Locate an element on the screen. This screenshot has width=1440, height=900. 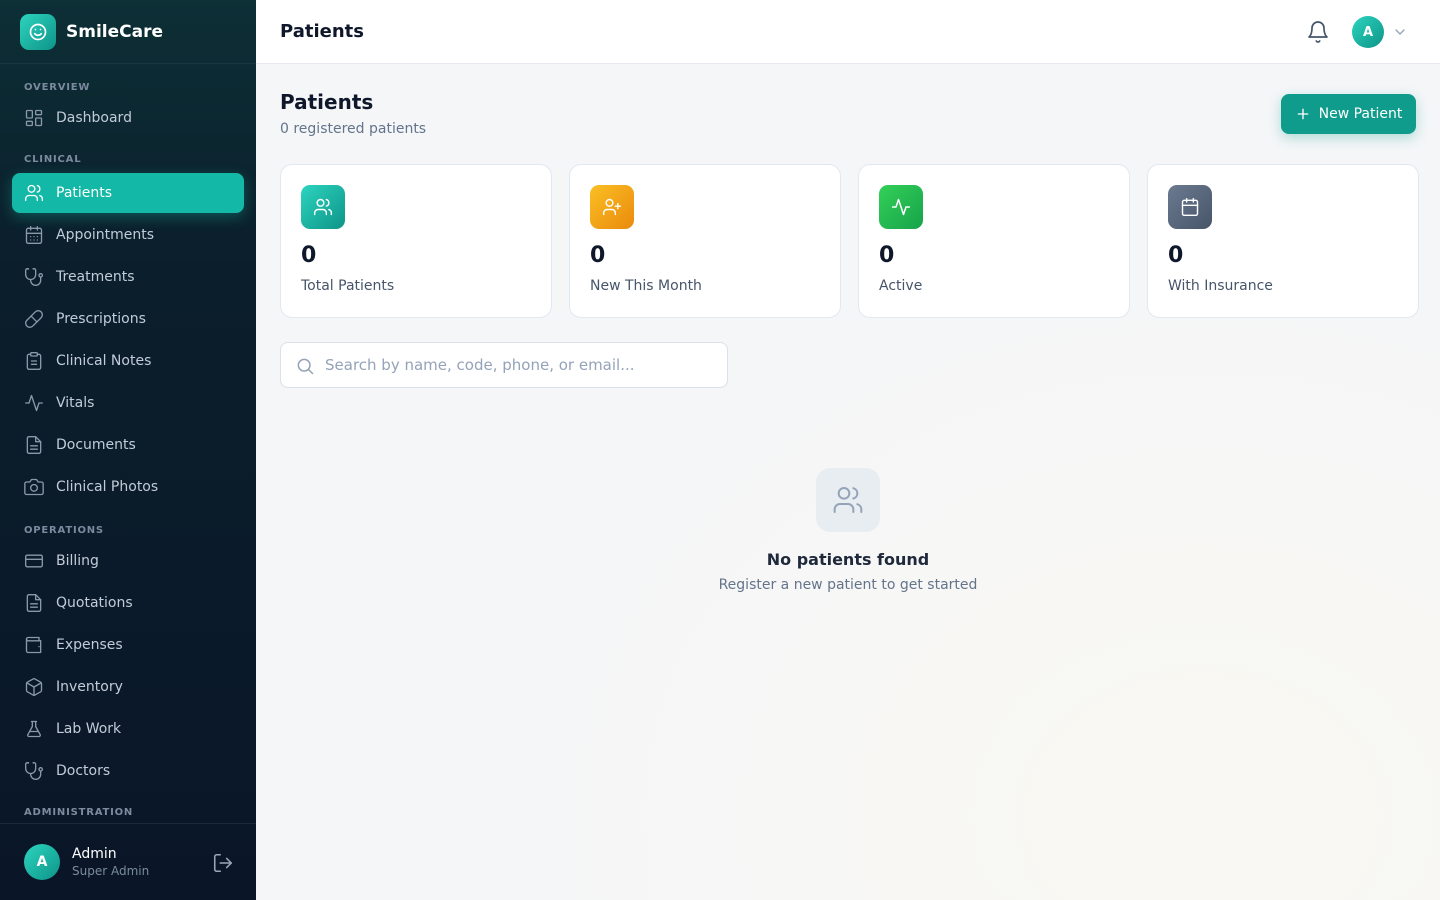
sidebar-item-billing: Billing is located at coordinates (128, 561).